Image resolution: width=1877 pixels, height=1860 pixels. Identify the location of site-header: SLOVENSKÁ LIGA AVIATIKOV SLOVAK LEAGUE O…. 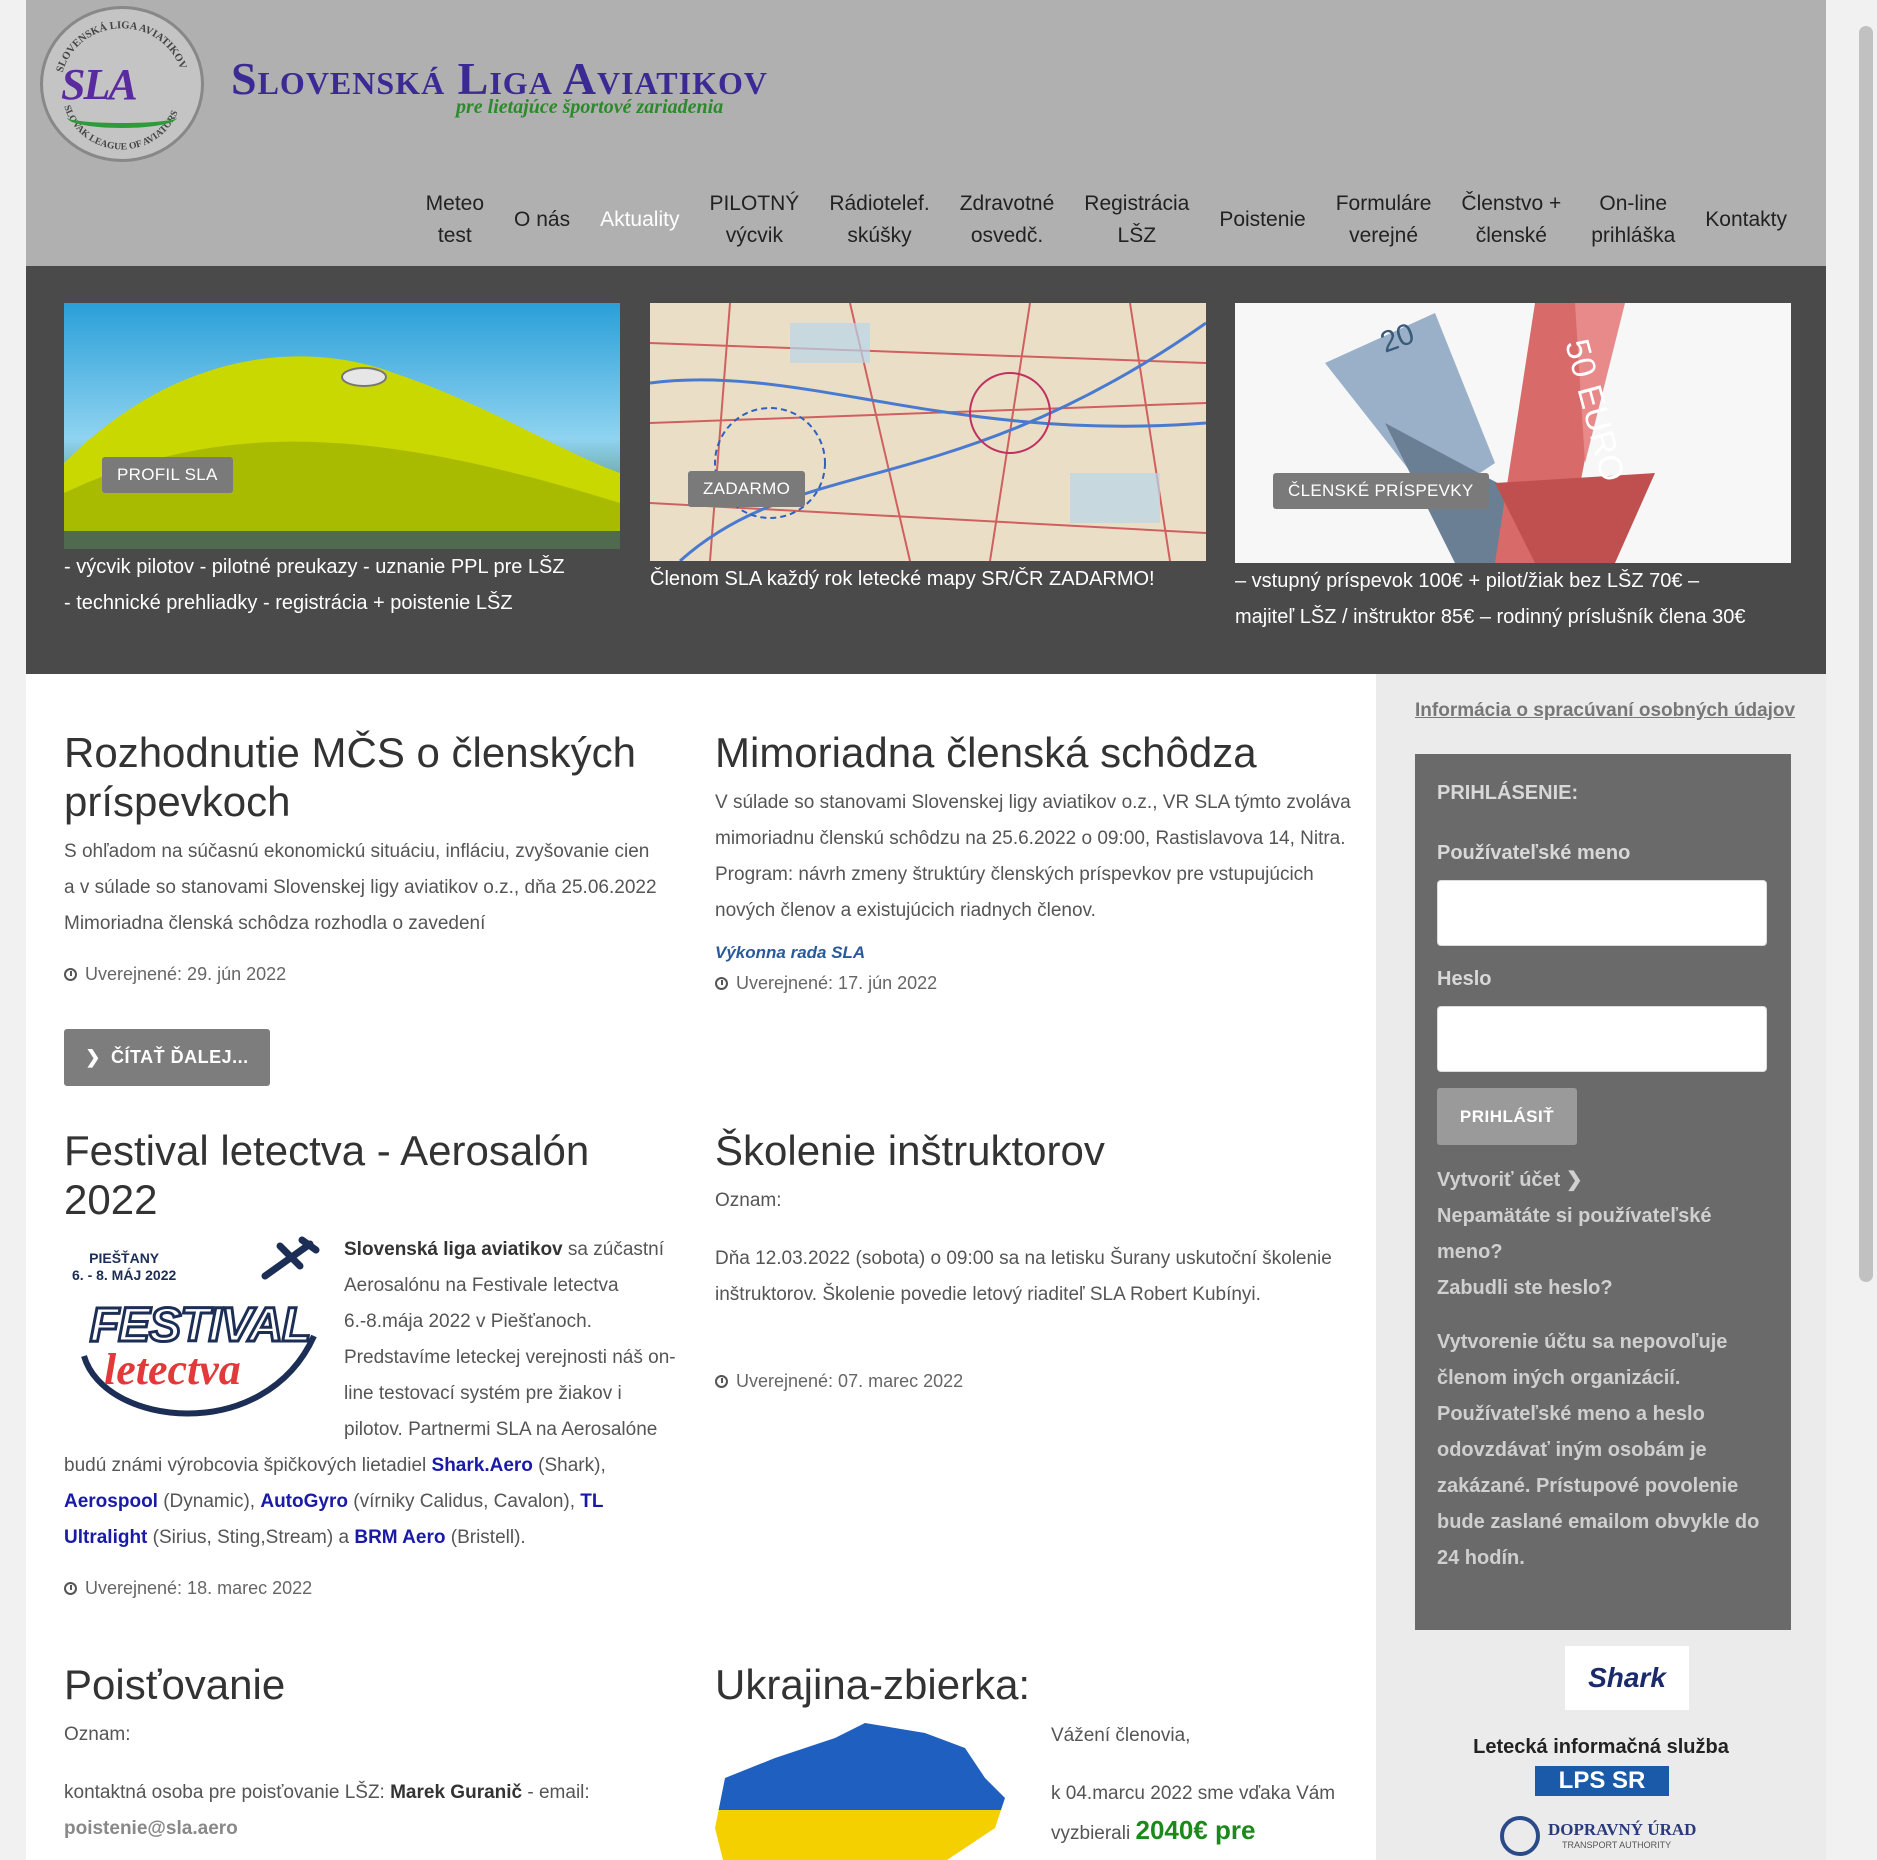
(926, 133).